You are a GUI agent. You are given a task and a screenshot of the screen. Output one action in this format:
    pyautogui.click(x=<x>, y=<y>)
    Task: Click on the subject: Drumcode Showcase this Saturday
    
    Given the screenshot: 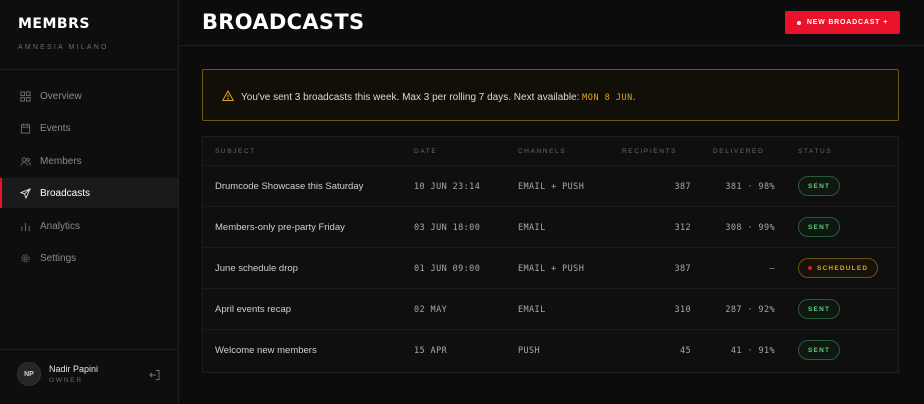 What is the action you would take?
    pyautogui.click(x=289, y=186)
    